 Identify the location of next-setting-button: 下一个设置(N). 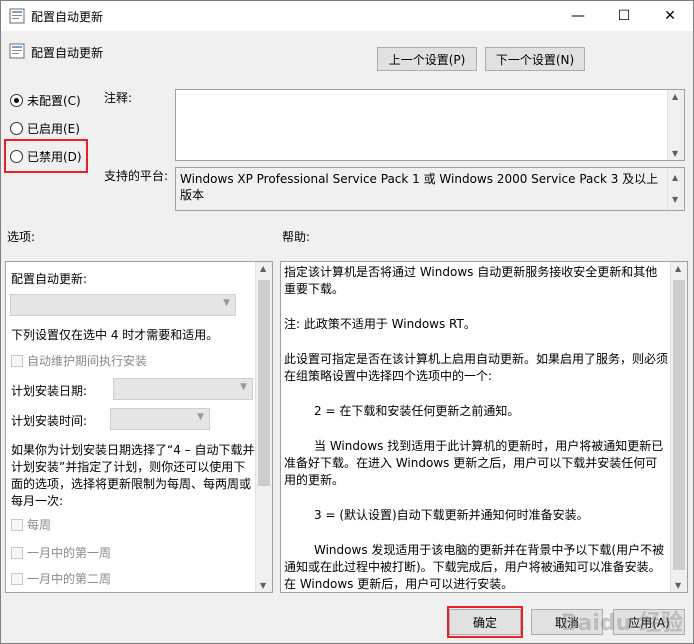
(535, 59).